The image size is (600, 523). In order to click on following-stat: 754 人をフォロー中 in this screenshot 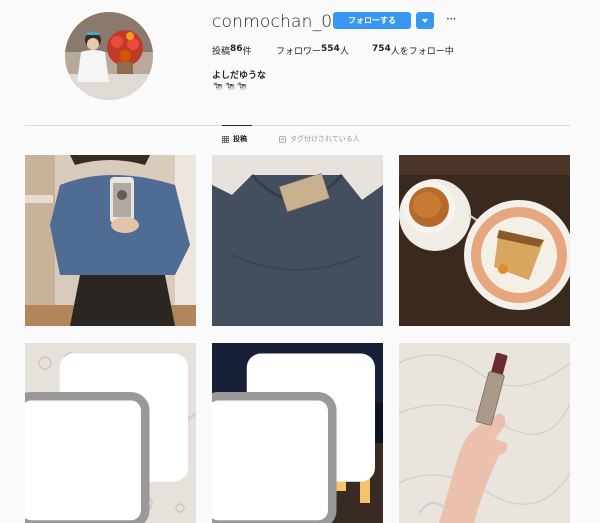, I will do `click(413, 50)`.